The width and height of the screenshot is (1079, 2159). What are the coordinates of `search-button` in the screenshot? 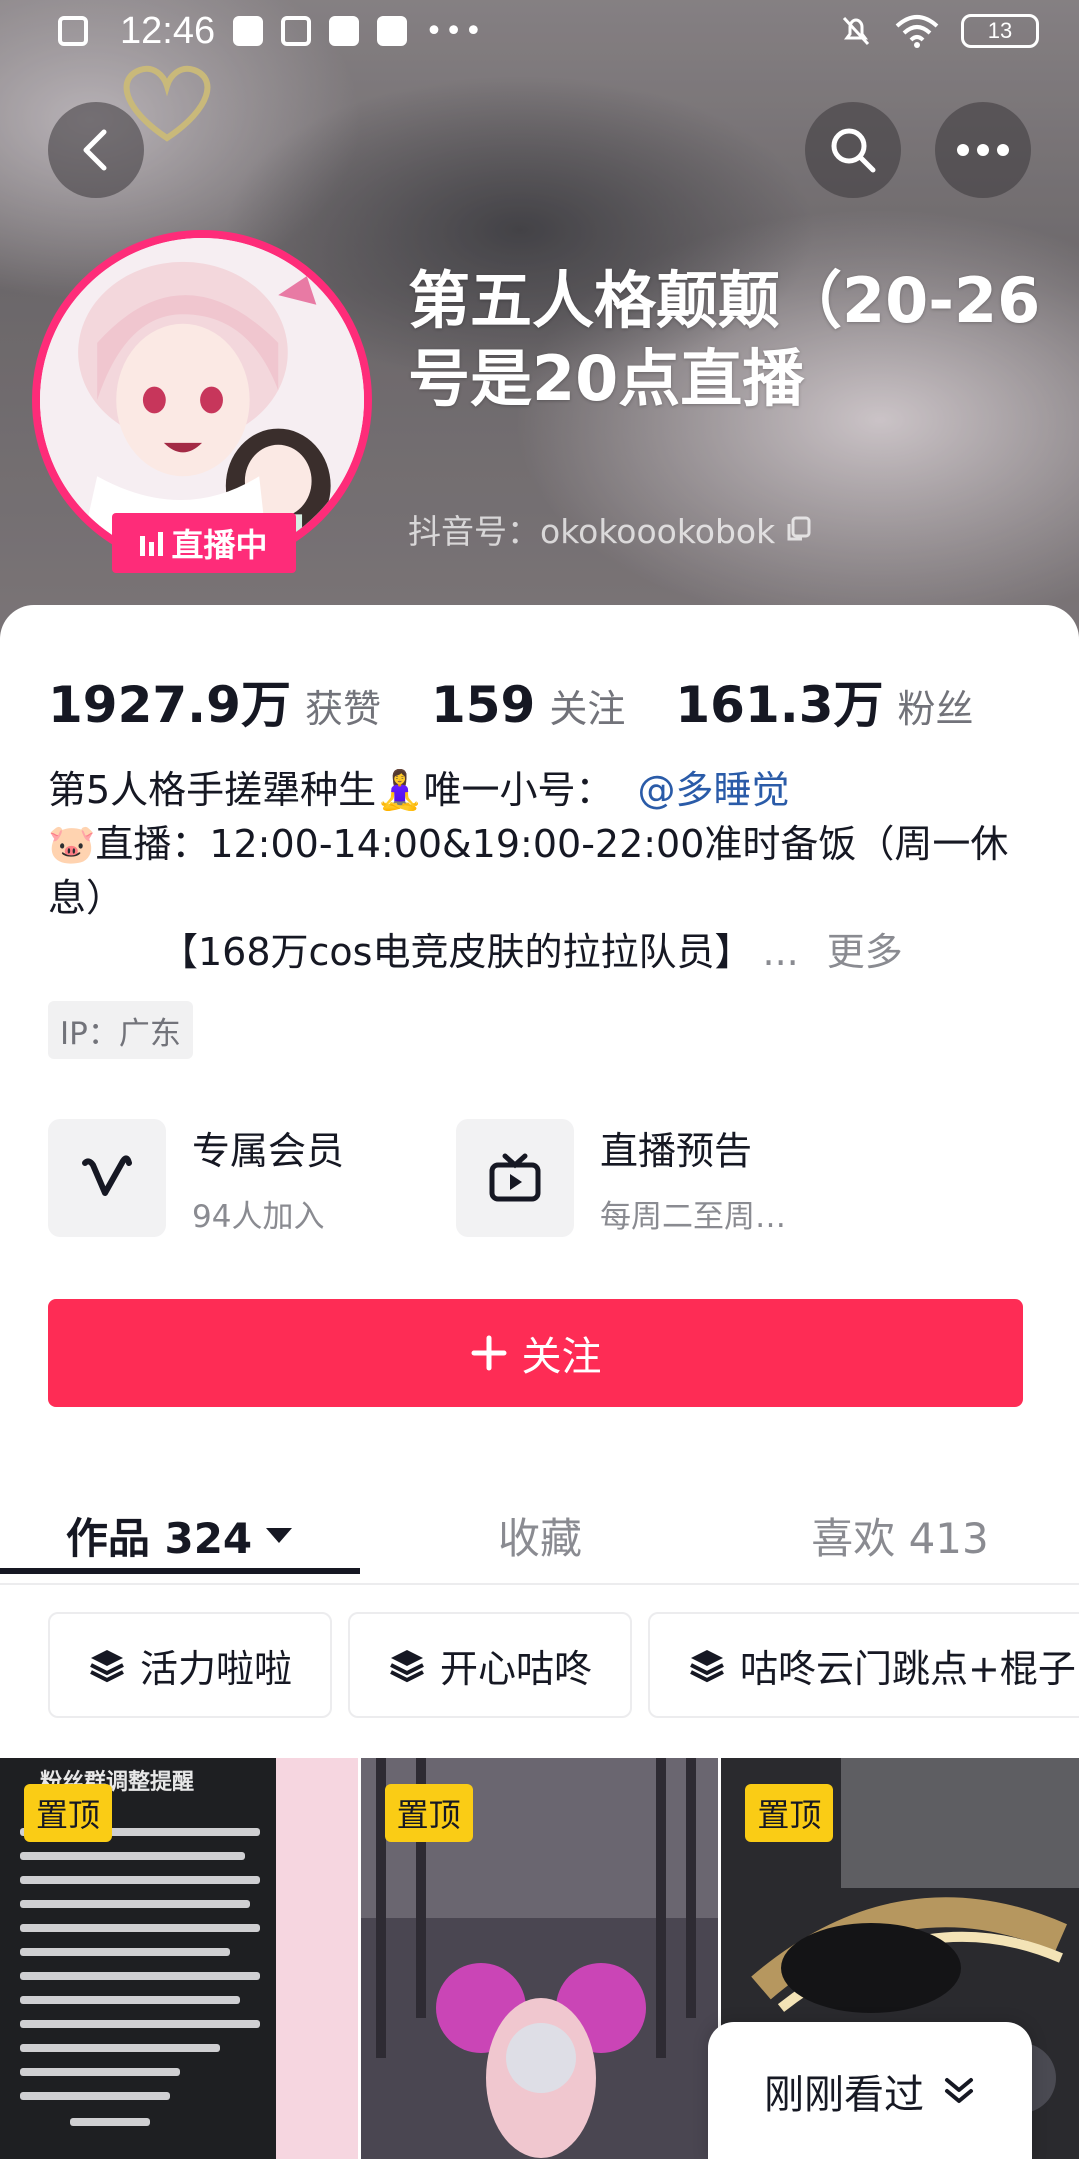 It's located at (853, 150).